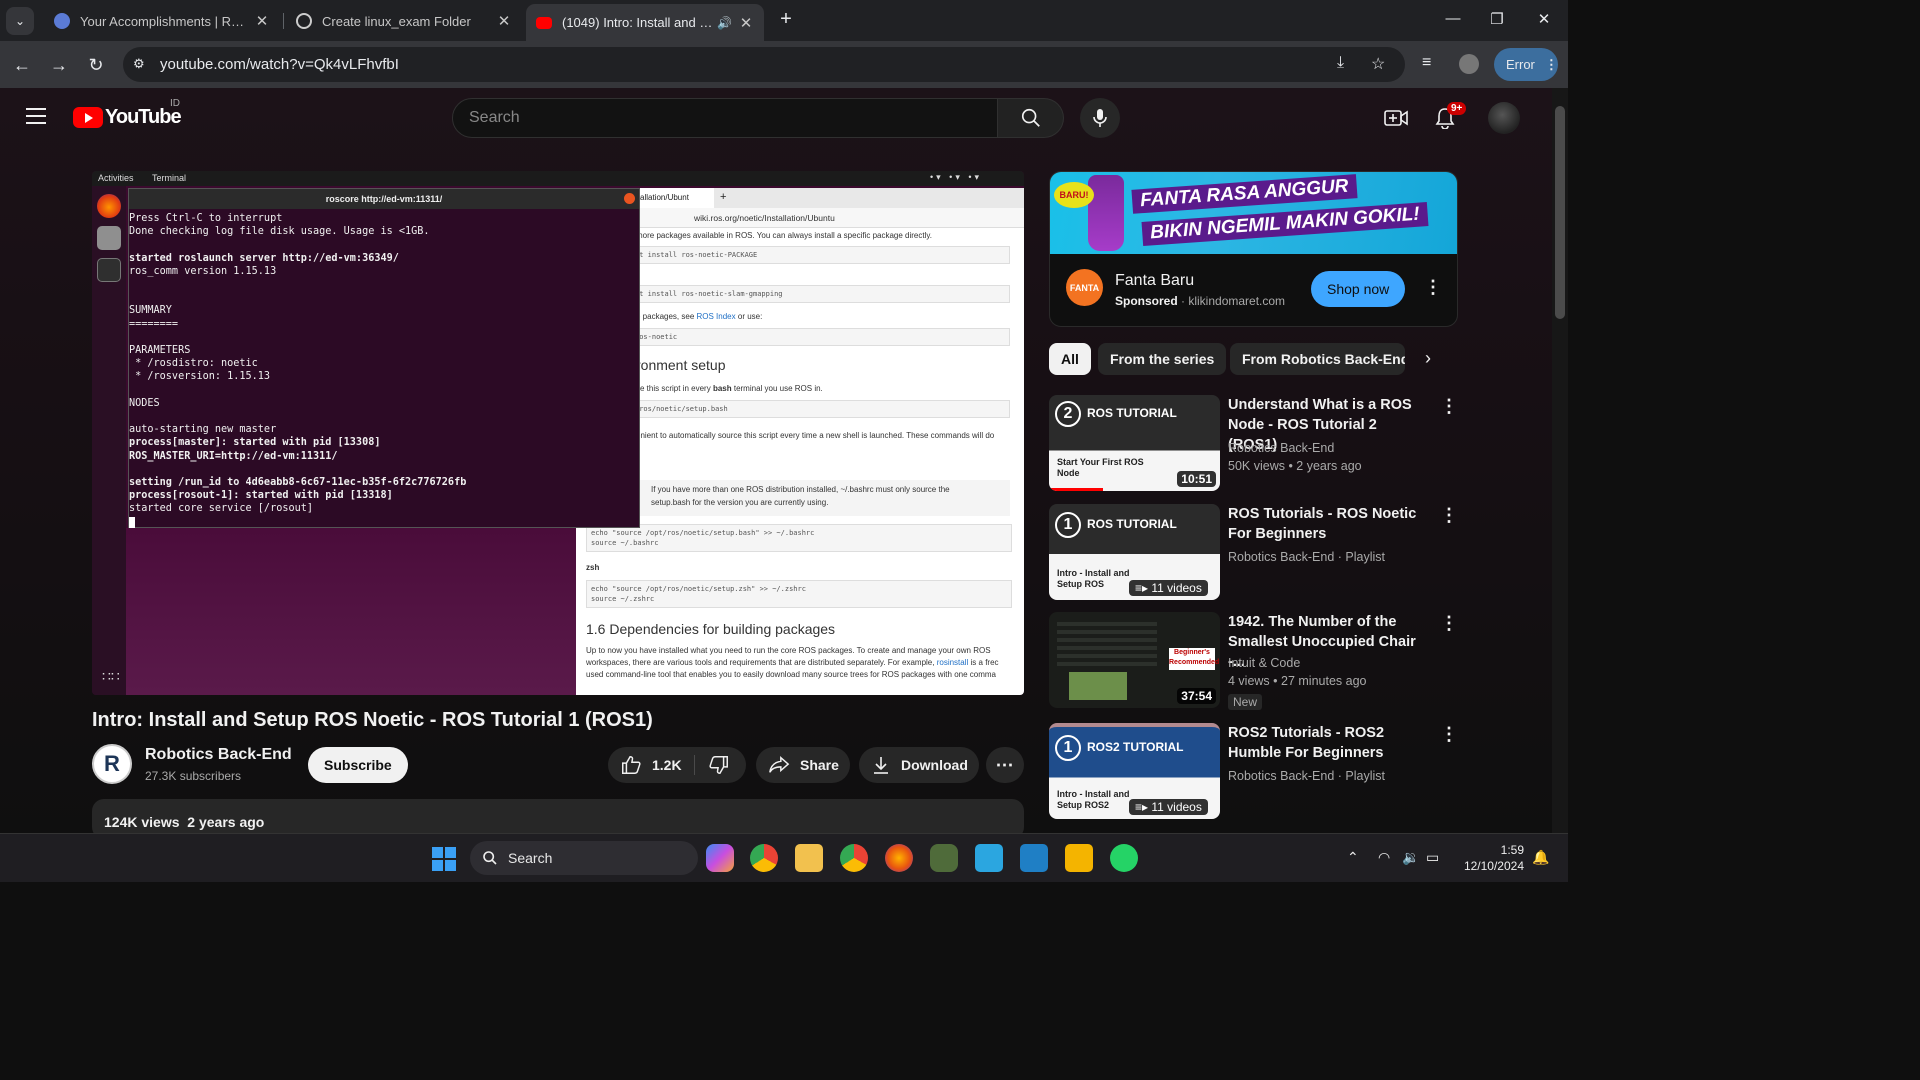 This screenshot has height=1080, width=1920. I want to click on media-control-icon: ≡, so click(1426, 63).